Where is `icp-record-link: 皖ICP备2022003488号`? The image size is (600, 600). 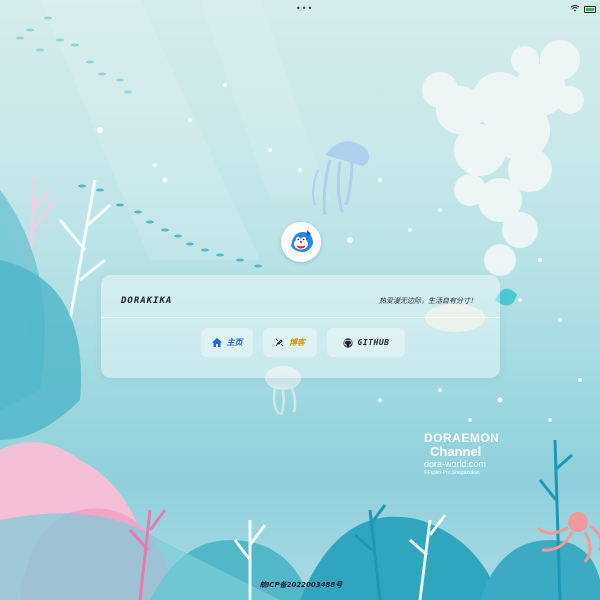 icp-record-link: 皖ICP备2022003488号 is located at coordinates (301, 585).